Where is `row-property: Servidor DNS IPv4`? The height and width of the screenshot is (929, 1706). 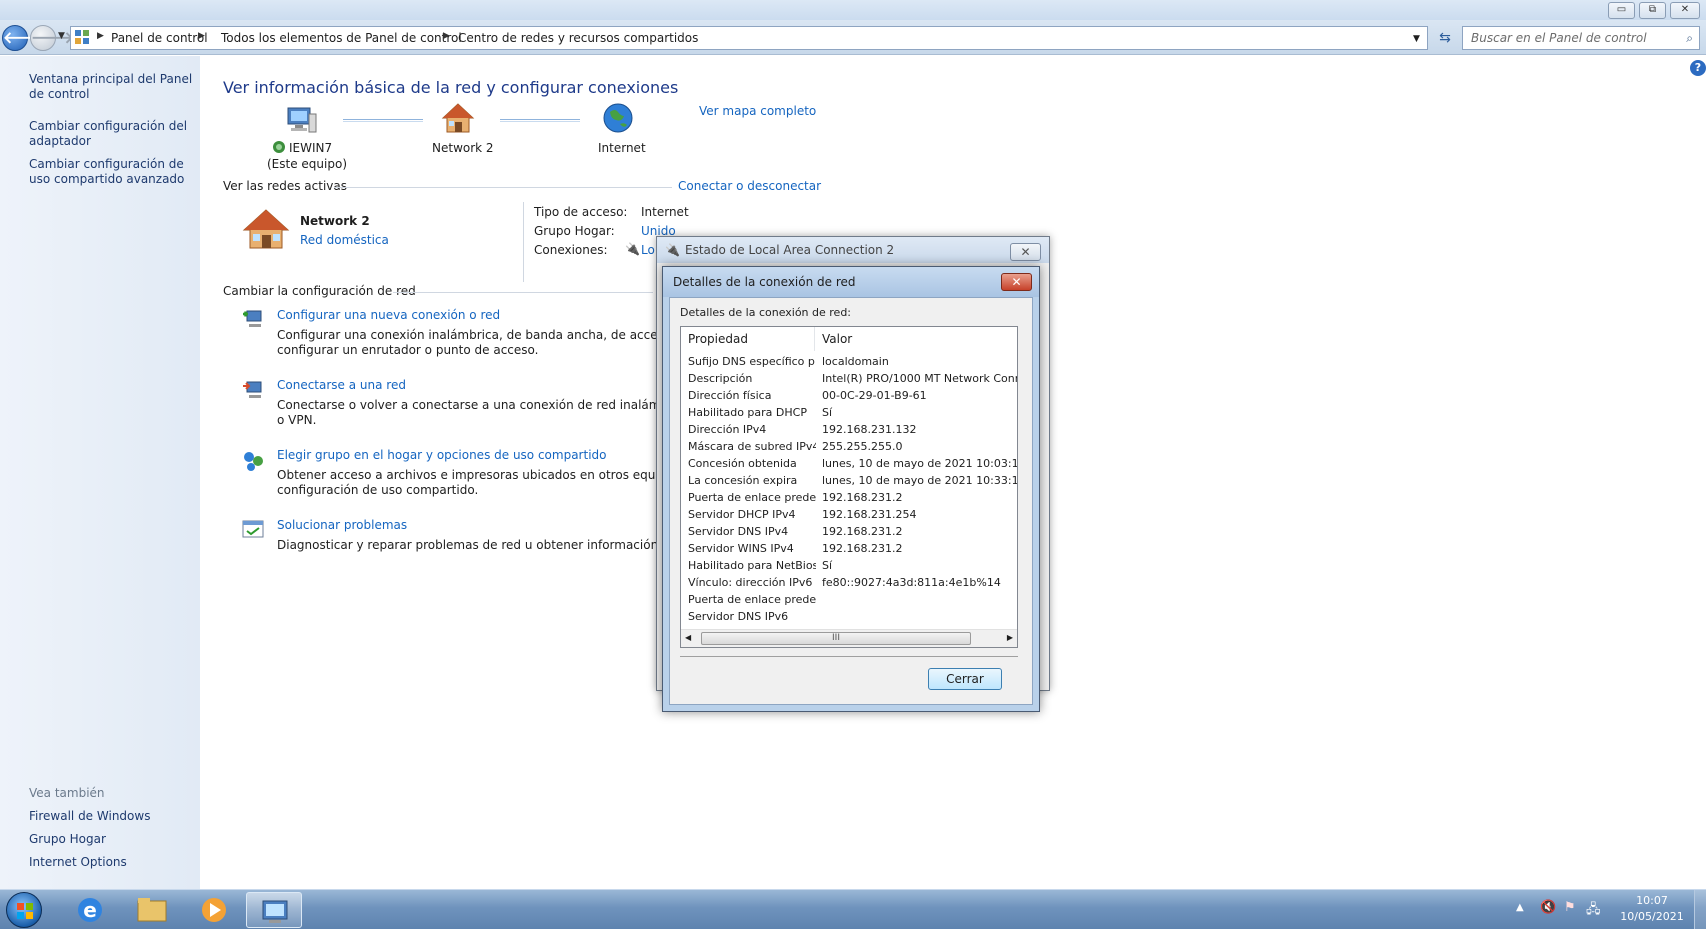 row-property: Servidor DNS IPv4 is located at coordinates (738, 531).